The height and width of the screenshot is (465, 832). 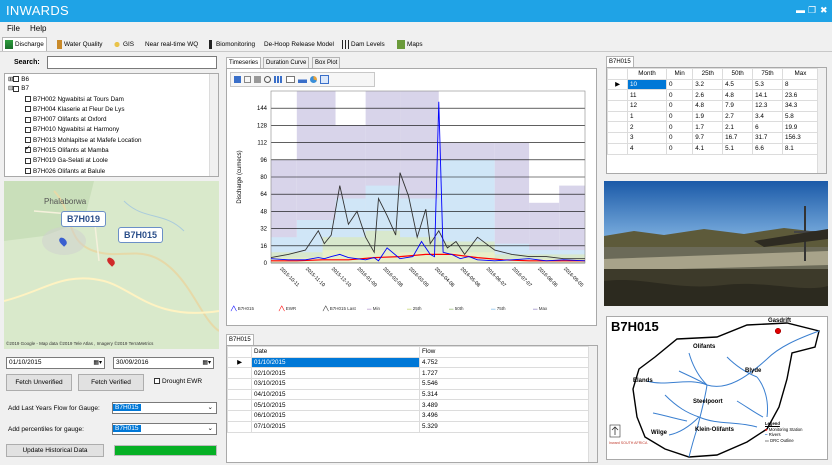 What do you see at coordinates (55, 450) in the screenshot?
I see `update-historical-button: Update Historical Data` at bounding box center [55, 450].